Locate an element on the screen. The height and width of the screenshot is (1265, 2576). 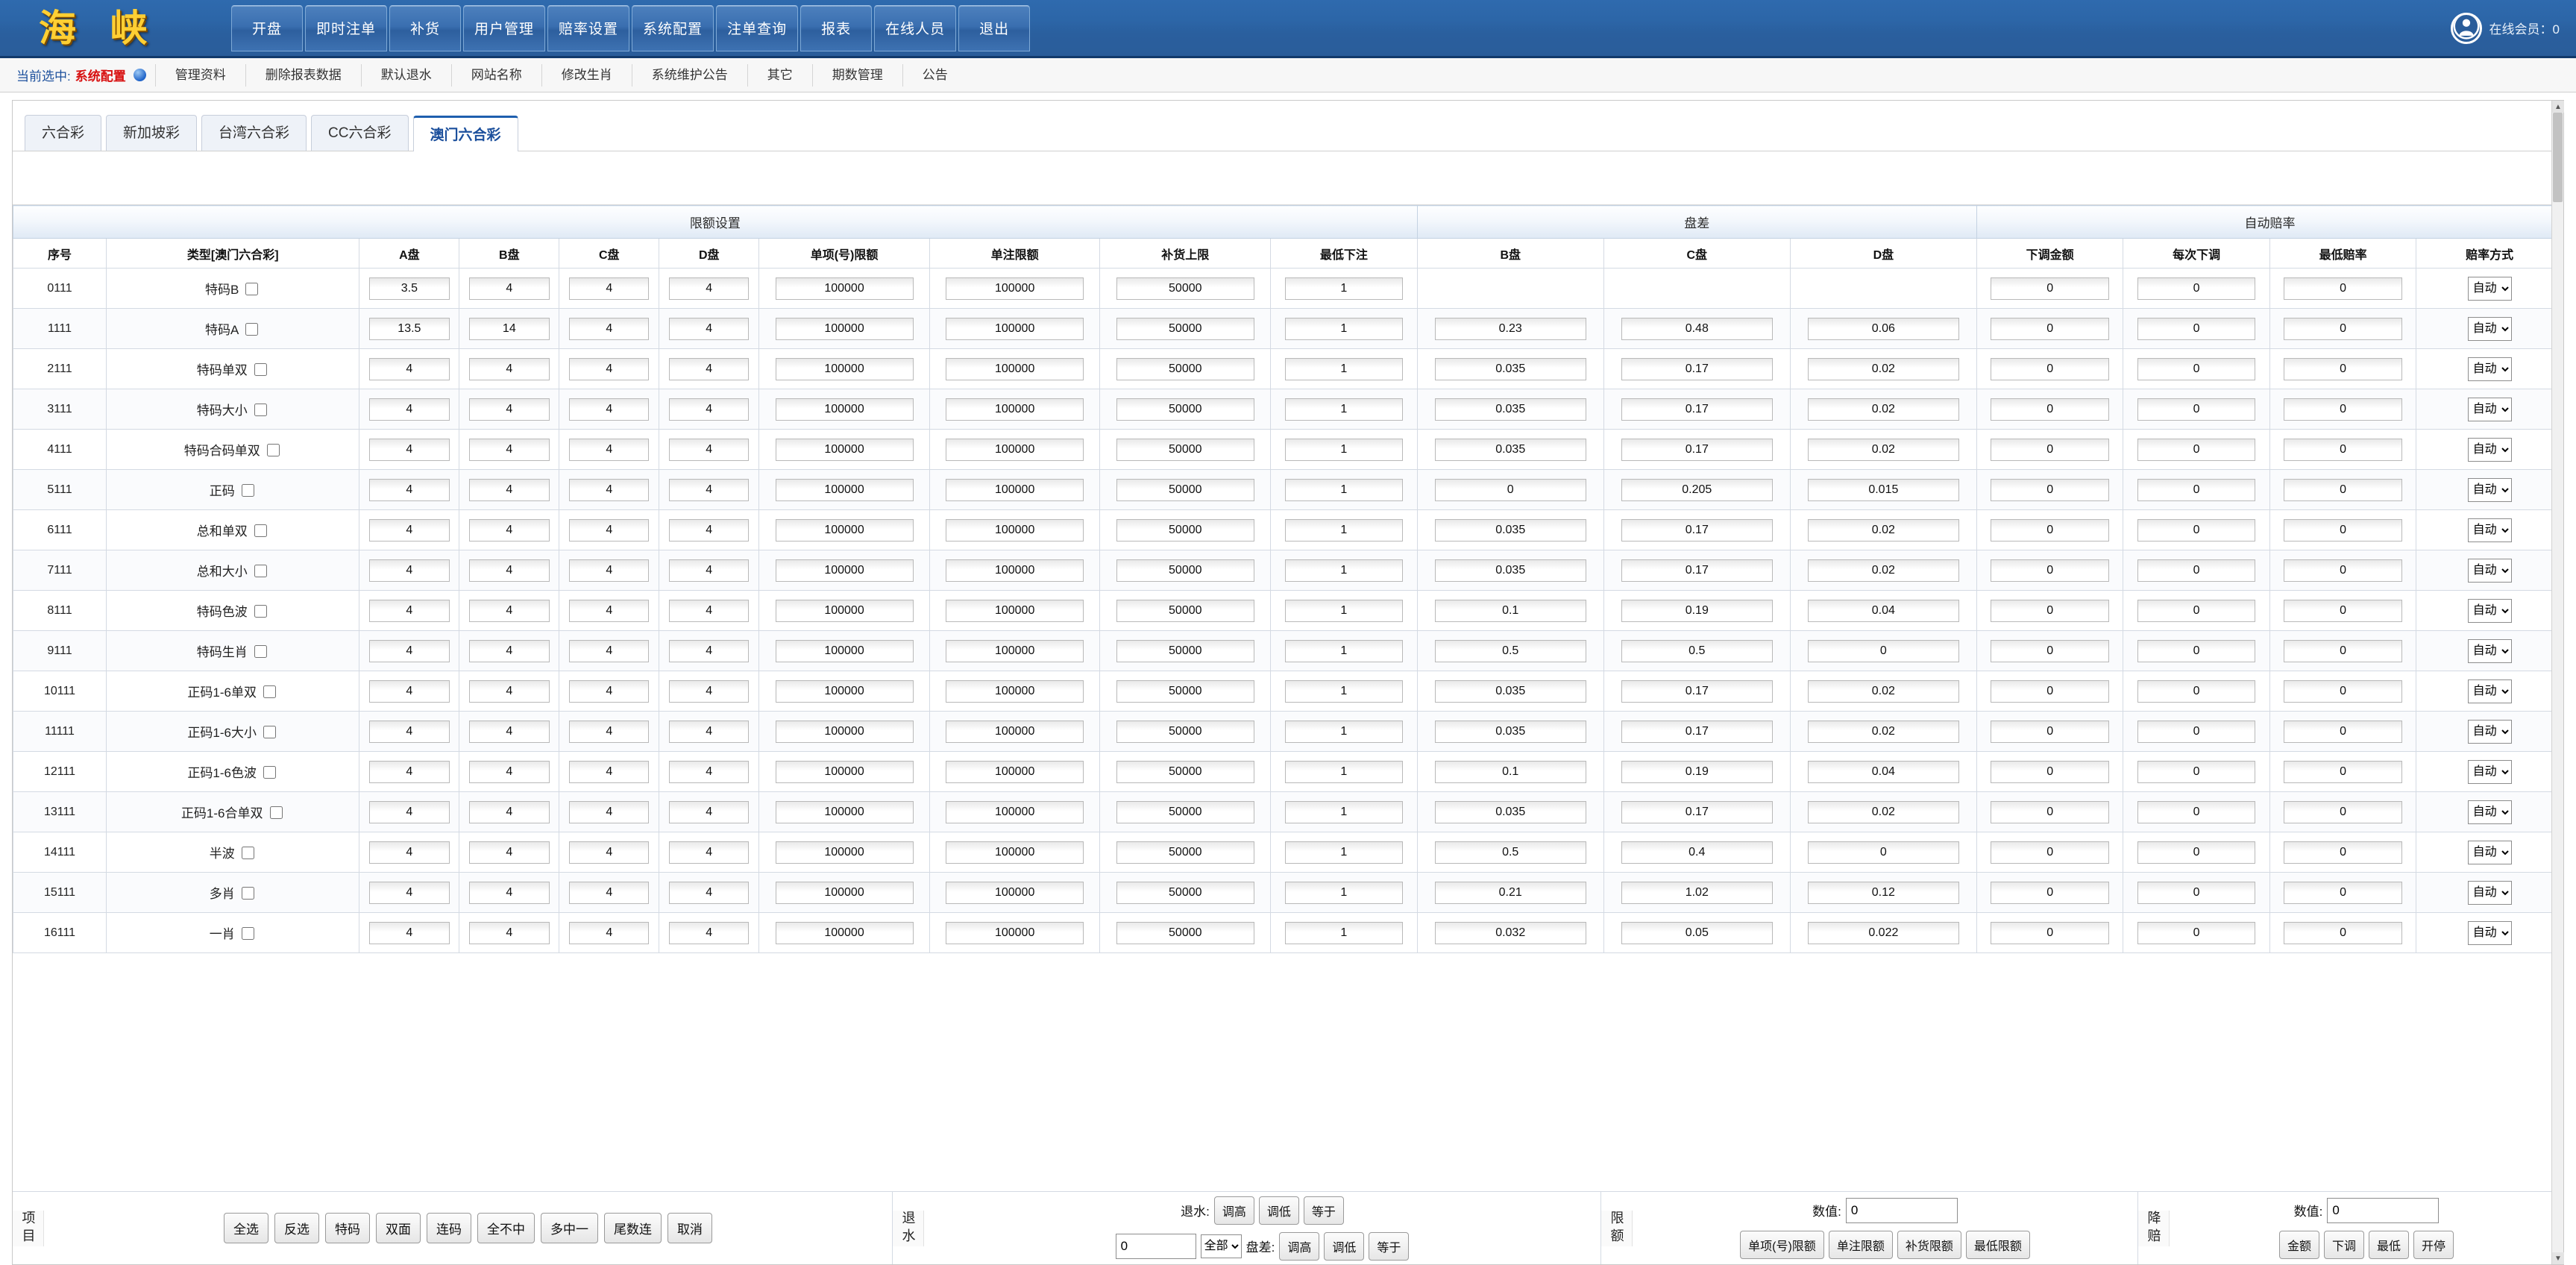
limit-value-input is located at coordinates (1902, 1210).